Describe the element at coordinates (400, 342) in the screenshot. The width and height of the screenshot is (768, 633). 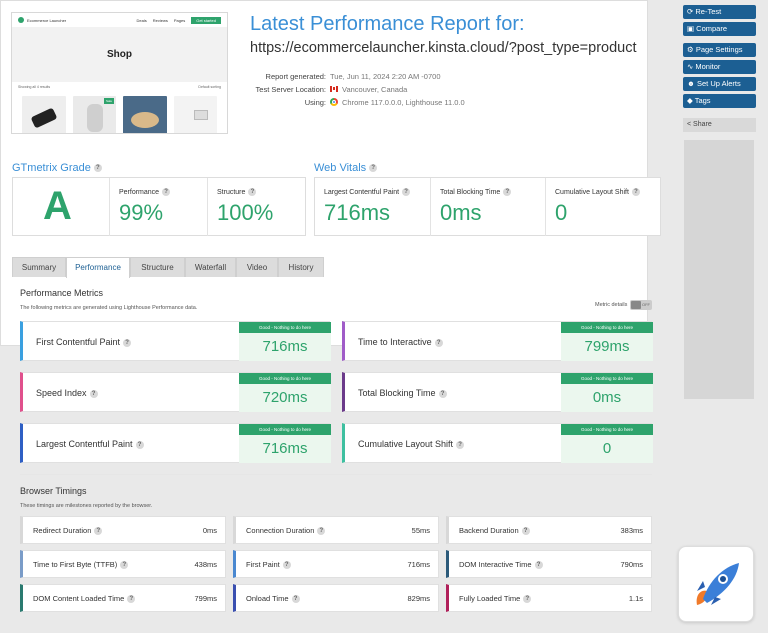
I see `metric-name: Time to Interactive?` at that location.